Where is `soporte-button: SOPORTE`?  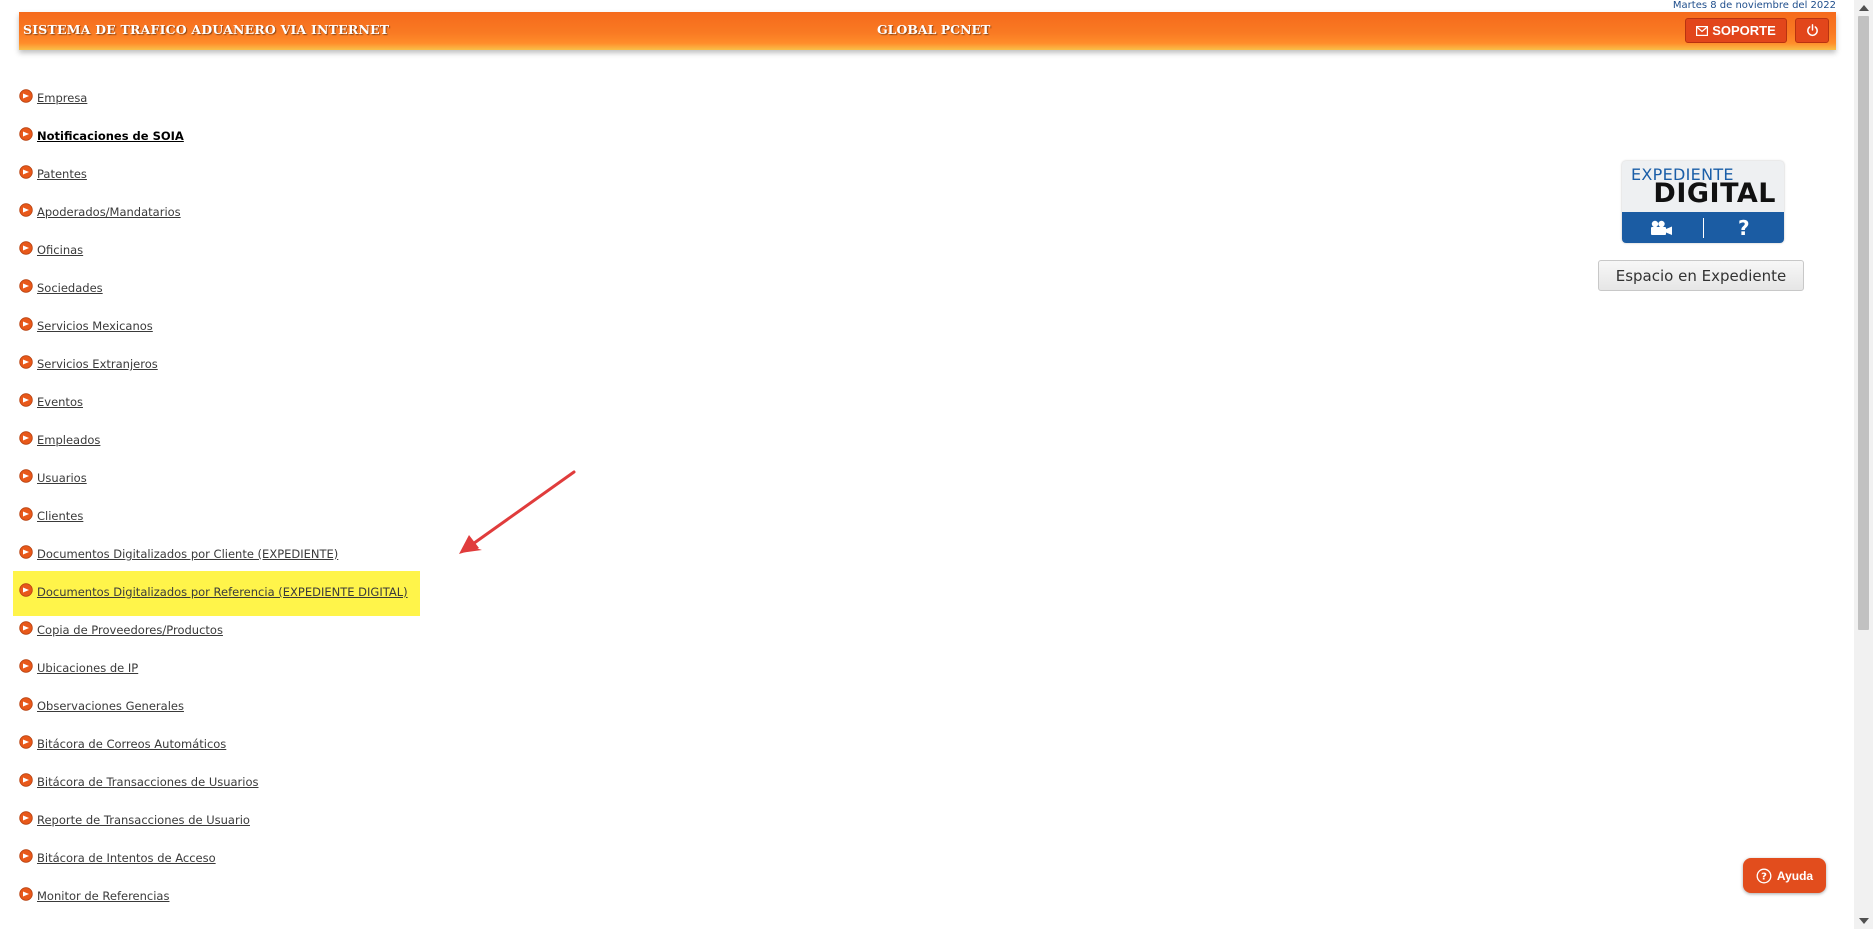 soporte-button: SOPORTE is located at coordinates (1736, 30).